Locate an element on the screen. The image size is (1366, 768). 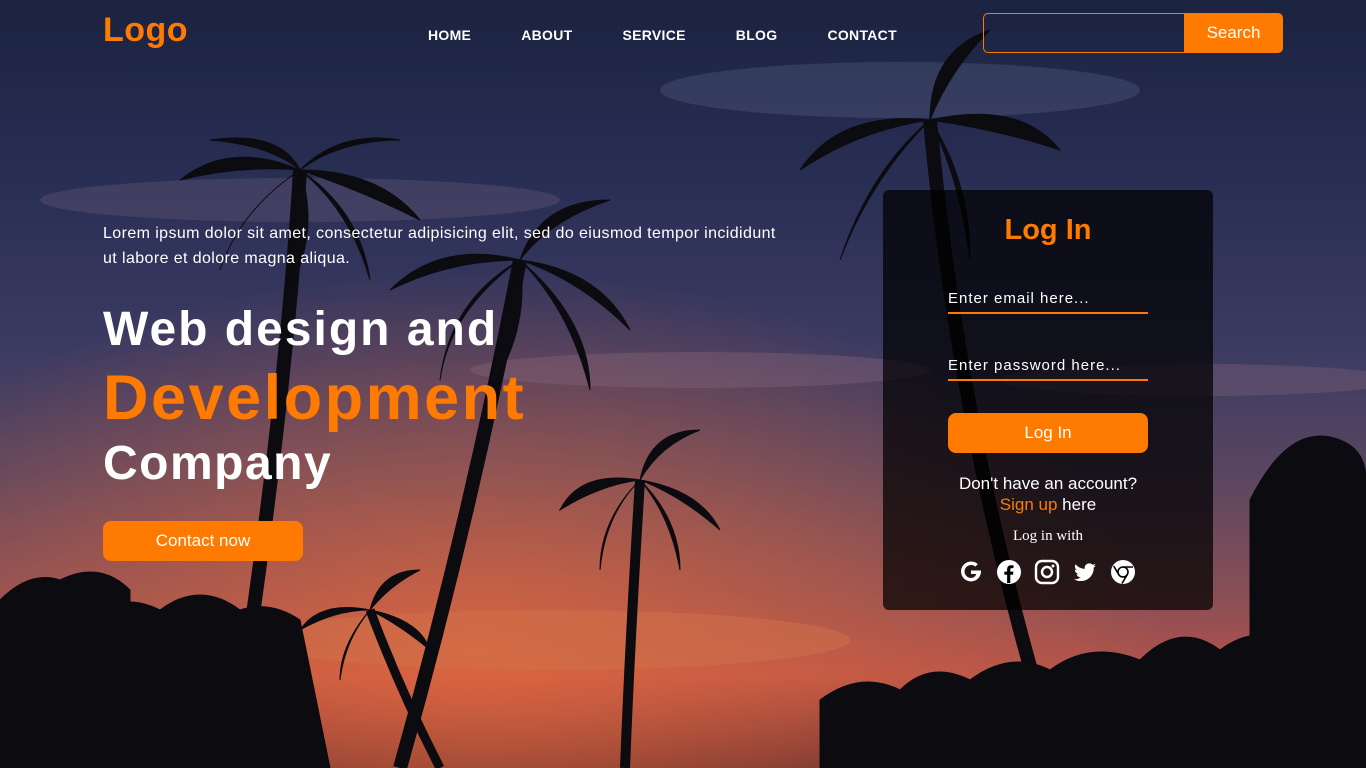
main-nav: HOME ABOUT SERVICE BLOG CONTACT is located at coordinates (662, 35).